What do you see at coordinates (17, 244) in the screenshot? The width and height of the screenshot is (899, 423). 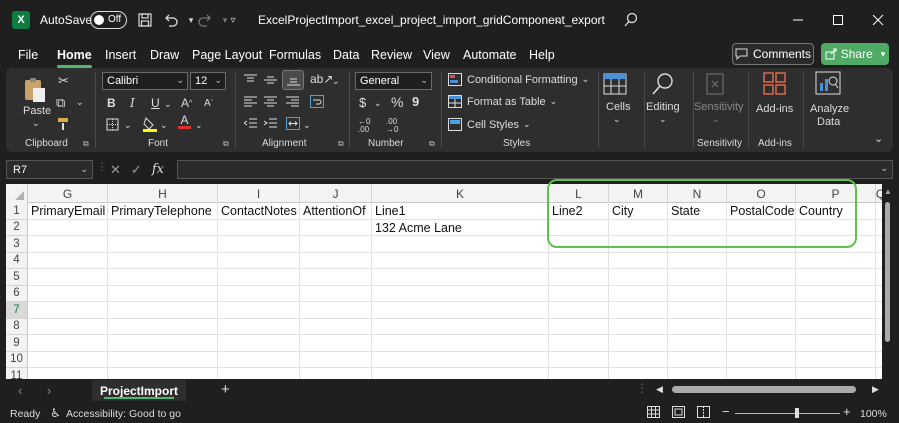 I see `row-header-3: 3` at bounding box center [17, 244].